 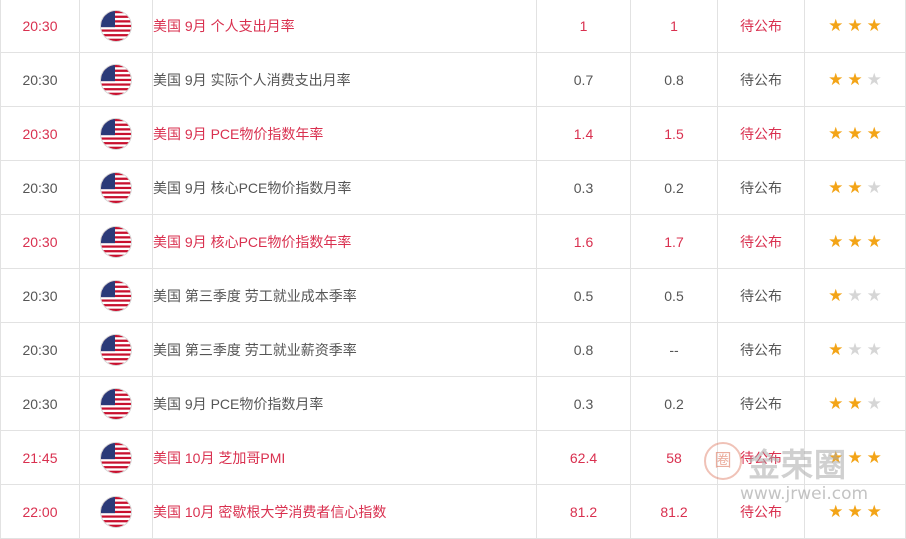 What do you see at coordinates (583, 511) in the screenshot?
I see `previous-value: 81.2` at bounding box center [583, 511].